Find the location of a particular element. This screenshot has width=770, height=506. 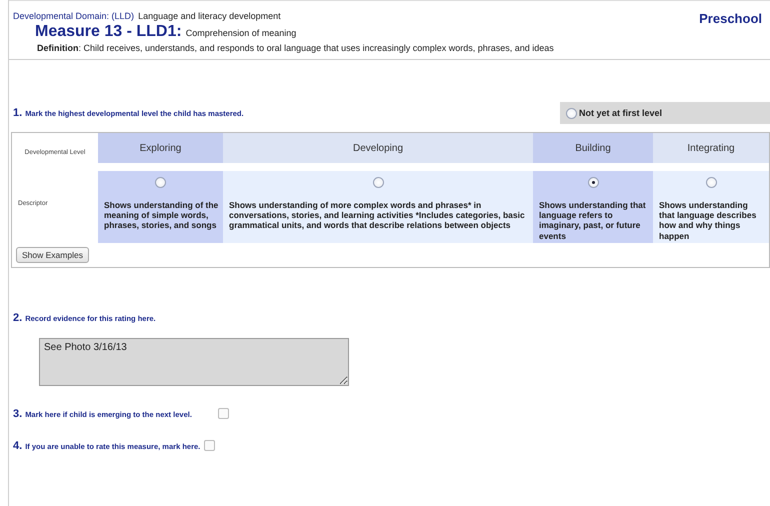

question-number: 4. is located at coordinates (17, 446).